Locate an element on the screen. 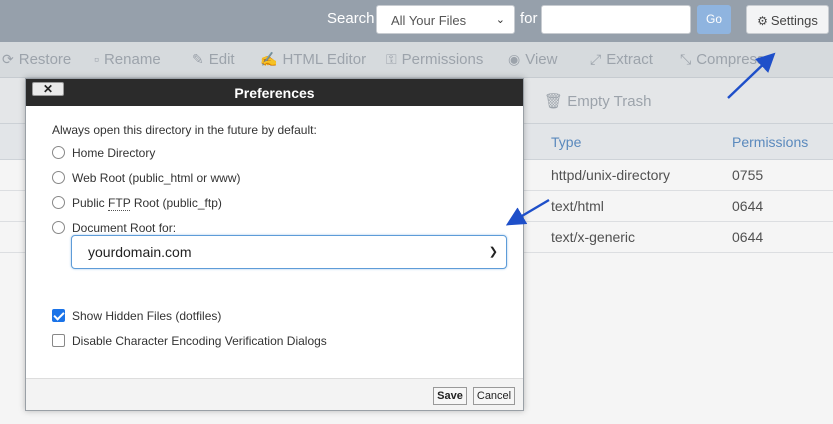 This screenshot has height=424, width=833. dialog-footer: Save Cancel is located at coordinates (274, 394).